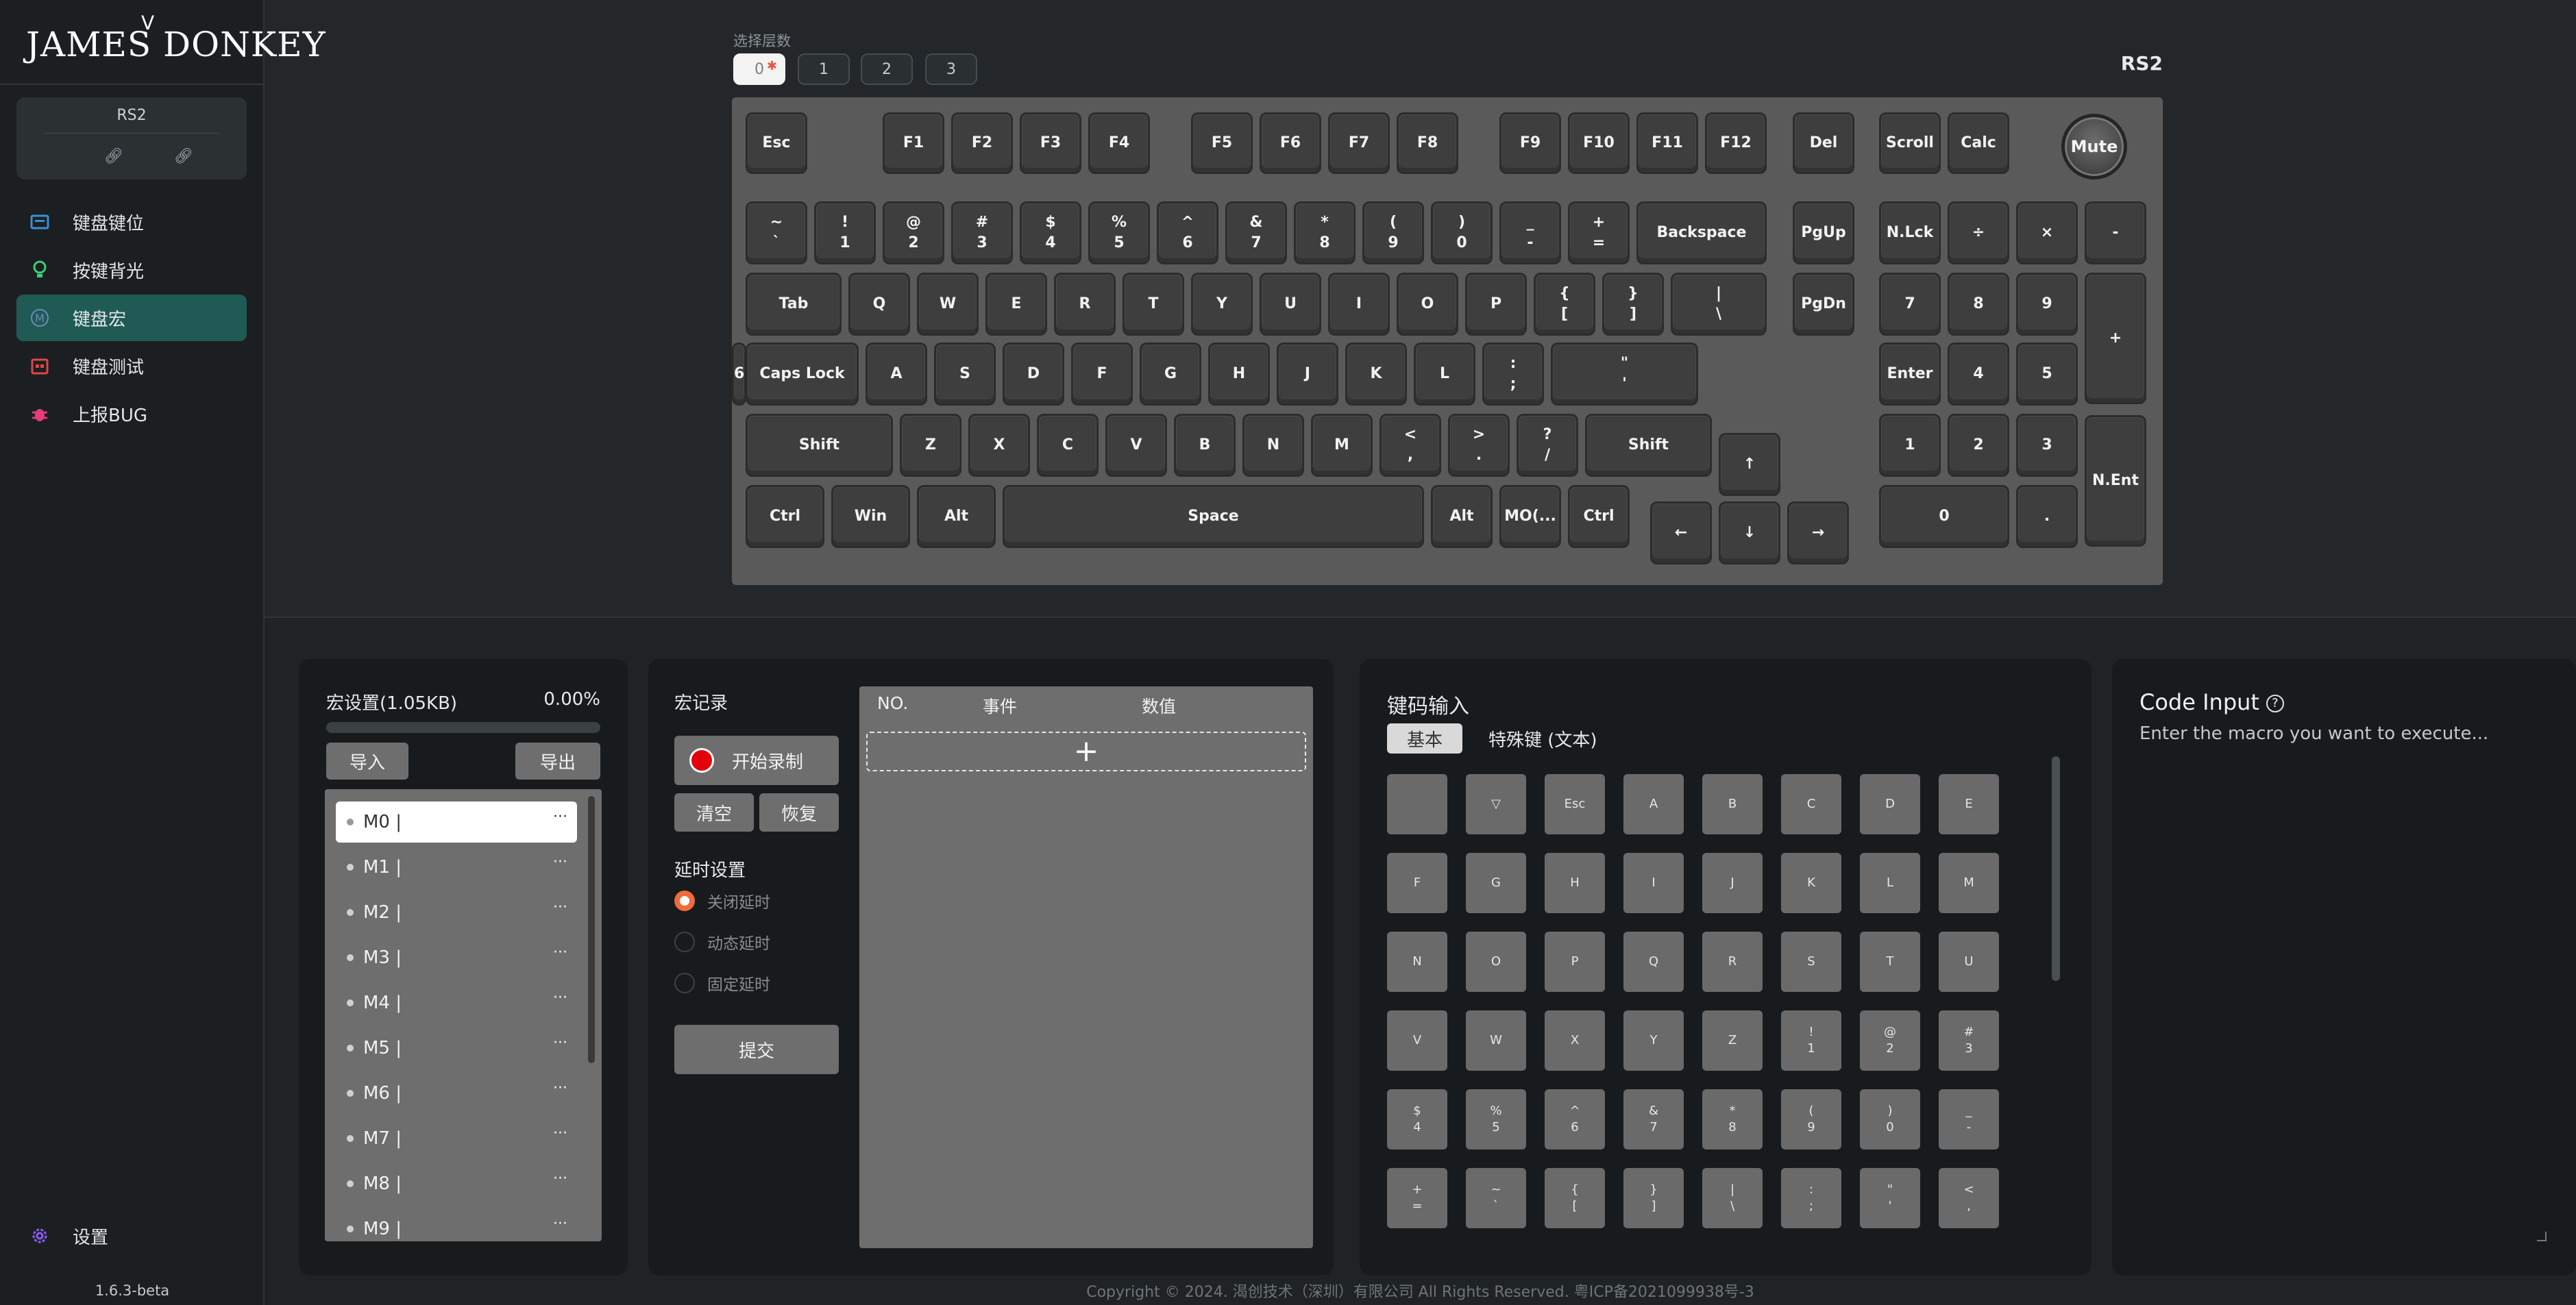 The image size is (2576, 1305). I want to click on key-o: O, so click(1428, 305).